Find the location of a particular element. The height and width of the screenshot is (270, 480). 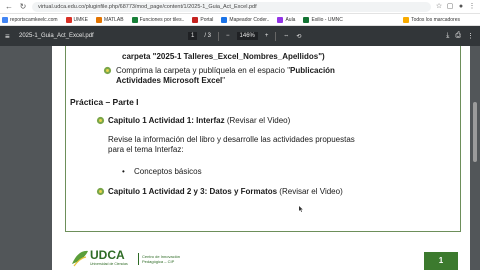

print-icon: ⎙ is located at coordinates (458, 36).